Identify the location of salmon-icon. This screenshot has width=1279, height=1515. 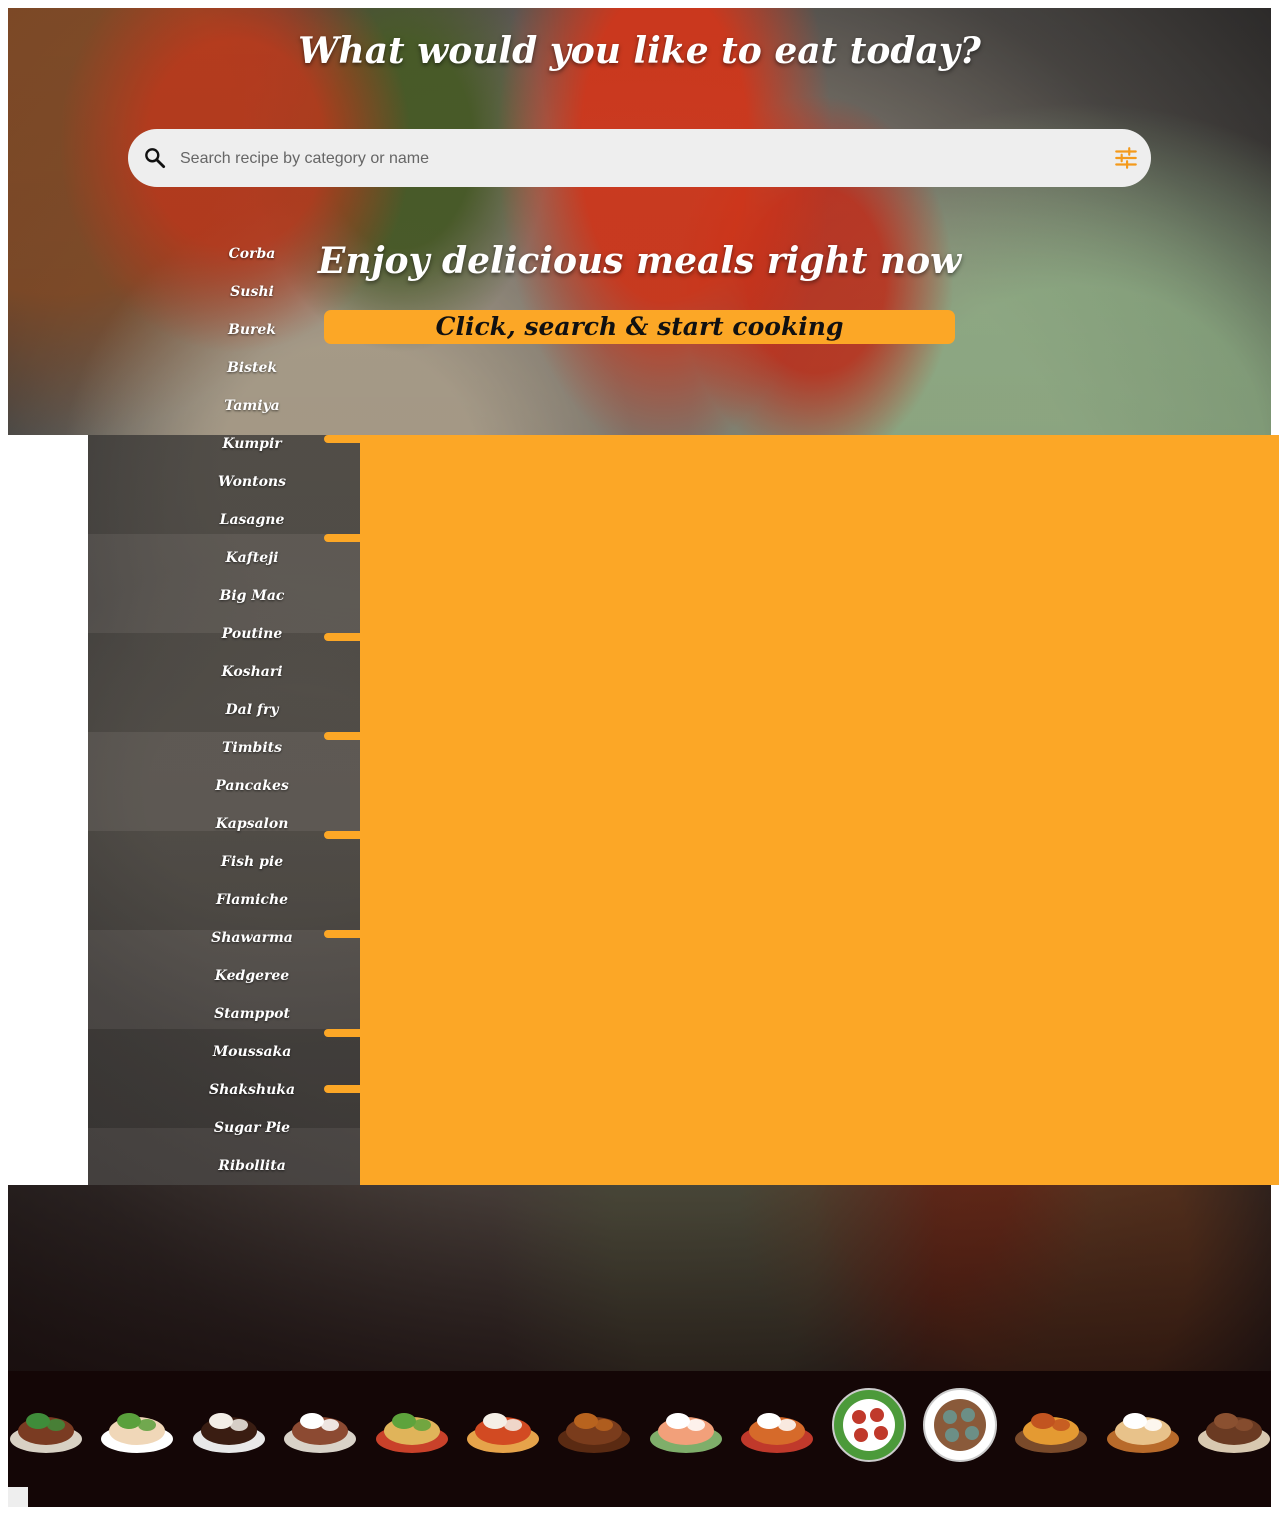
(686, 1425).